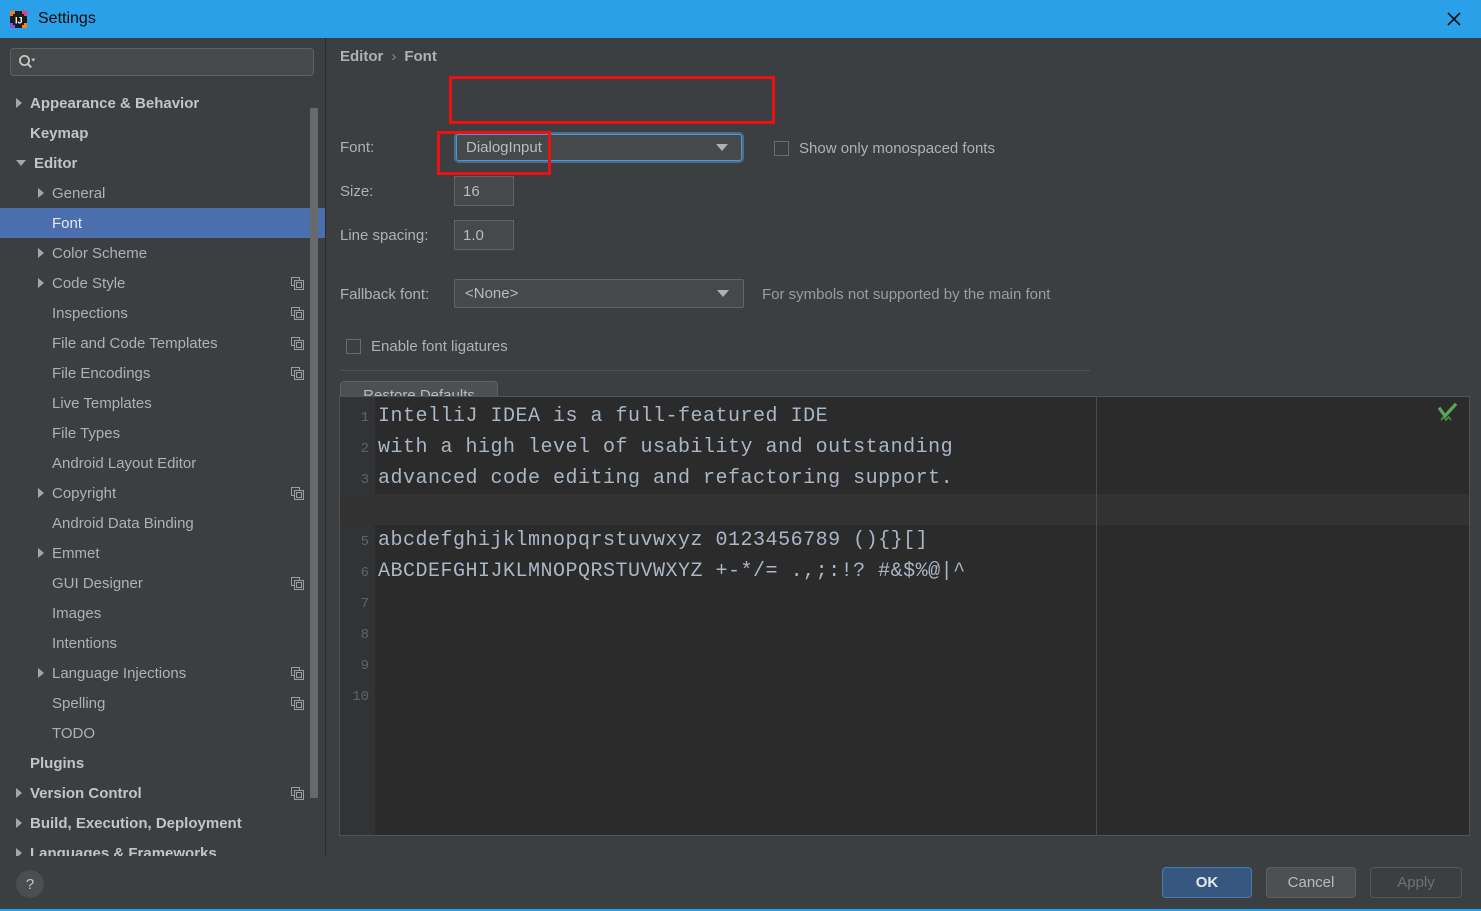  What do you see at coordinates (163, 673) in the screenshot?
I see `sidebar-item-language-injections: Language Injections` at bounding box center [163, 673].